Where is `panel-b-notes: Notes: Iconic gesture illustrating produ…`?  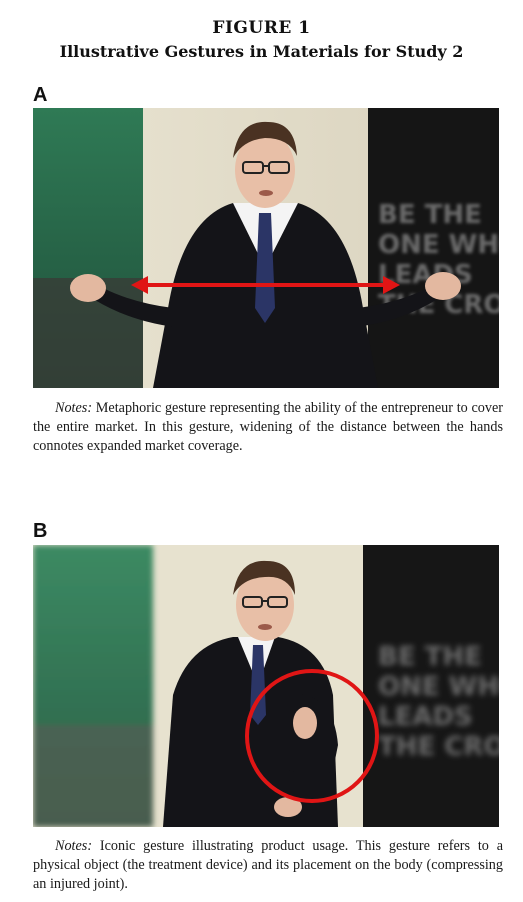
panel-b-notes: Notes: Iconic gesture illustrating produ… is located at coordinates (268, 865).